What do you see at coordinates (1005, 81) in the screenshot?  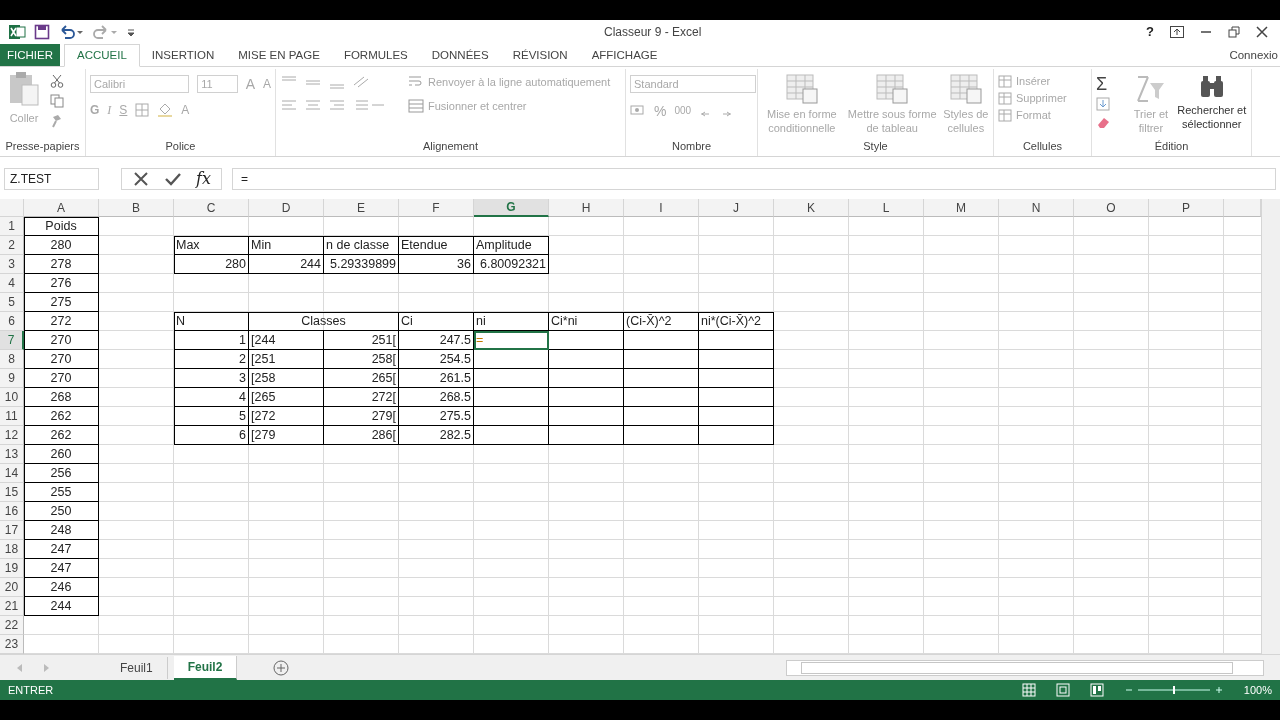 I see `cells-icon` at bounding box center [1005, 81].